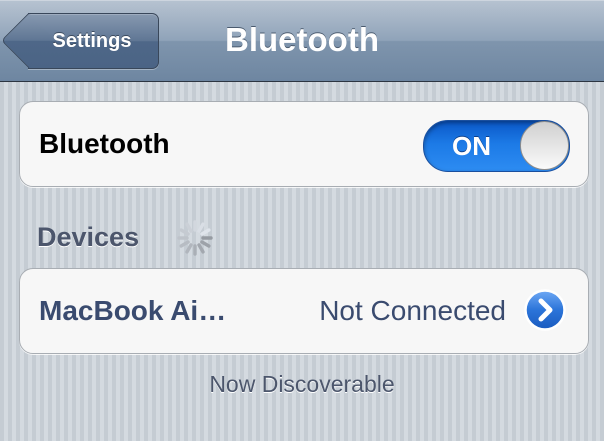 This screenshot has height=441, width=604. What do you see at coordinates (412, 310) in the screenshot?
I see `device-status: Not Connected` at bounding box center [412, 310].